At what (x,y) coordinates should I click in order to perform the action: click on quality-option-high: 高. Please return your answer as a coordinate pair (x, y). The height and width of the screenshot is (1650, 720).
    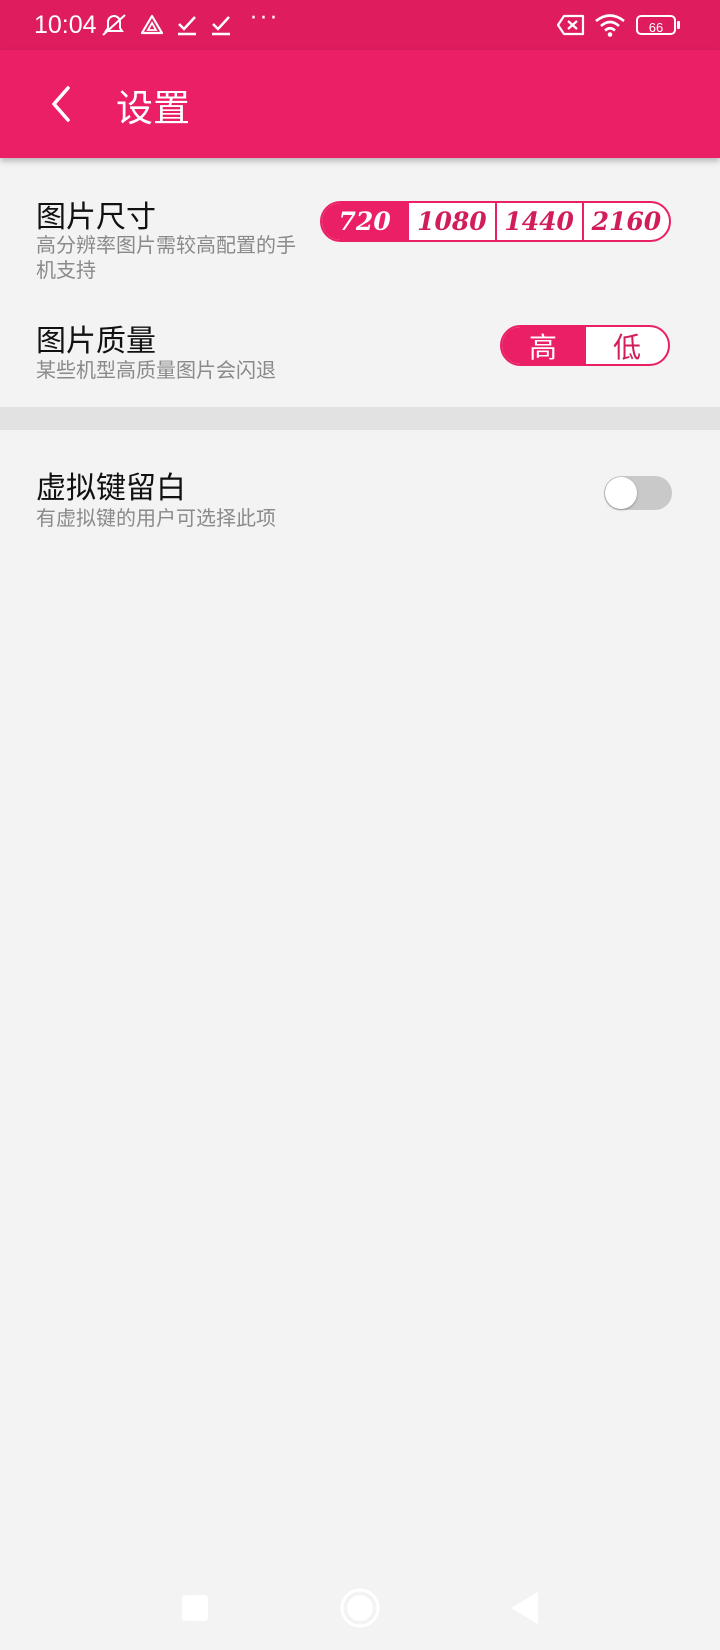
    Looking at the image, I should click on (543, 345).